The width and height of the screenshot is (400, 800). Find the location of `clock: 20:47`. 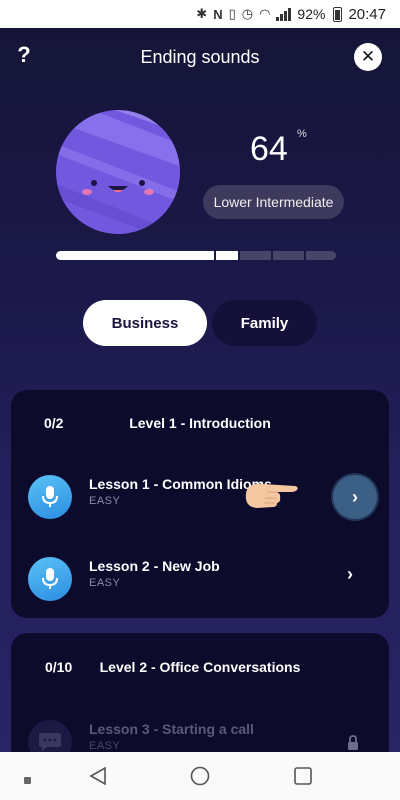

clock: 20:47 is located at coordinates (367, 14).